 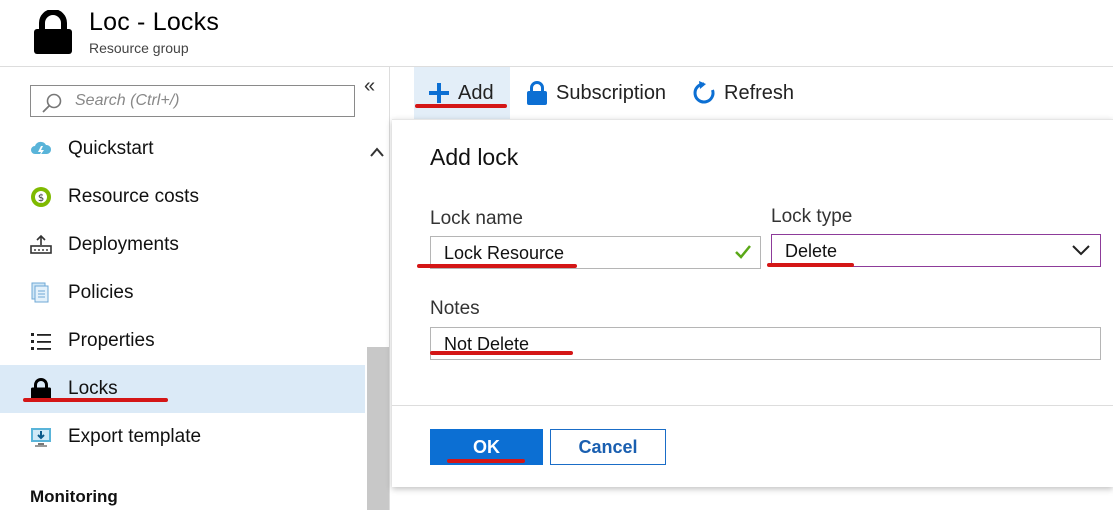 I want to click on deployments-icon, so click(x=41, y=244).